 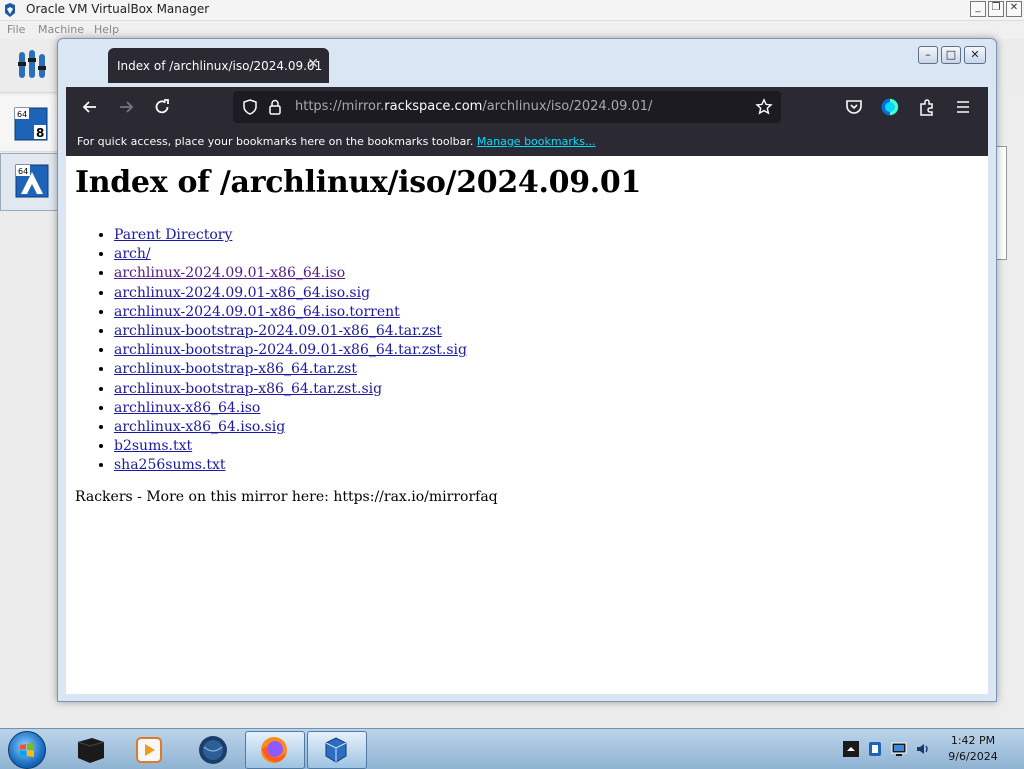 I want to click on clock-date: 9/6/2024, so click(x=973, y=756).